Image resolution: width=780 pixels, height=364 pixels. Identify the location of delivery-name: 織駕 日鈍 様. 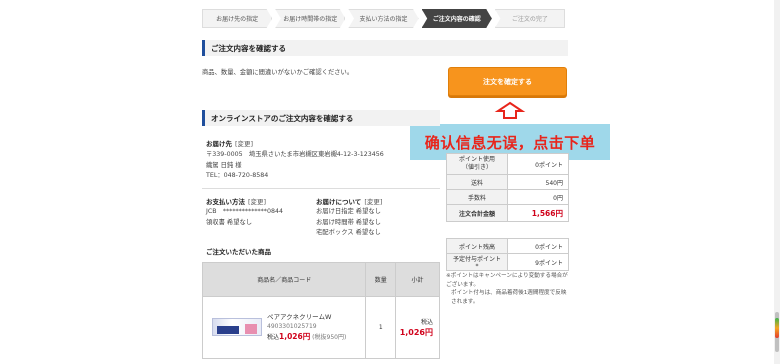
(224, 165).